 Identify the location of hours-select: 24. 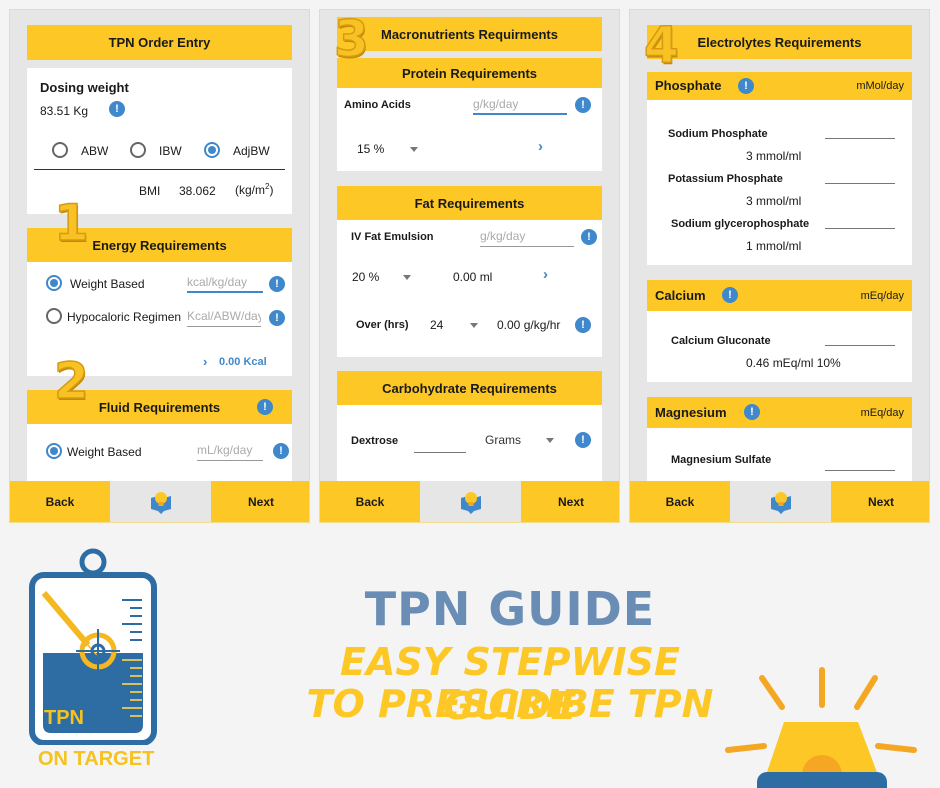
(436, 325).